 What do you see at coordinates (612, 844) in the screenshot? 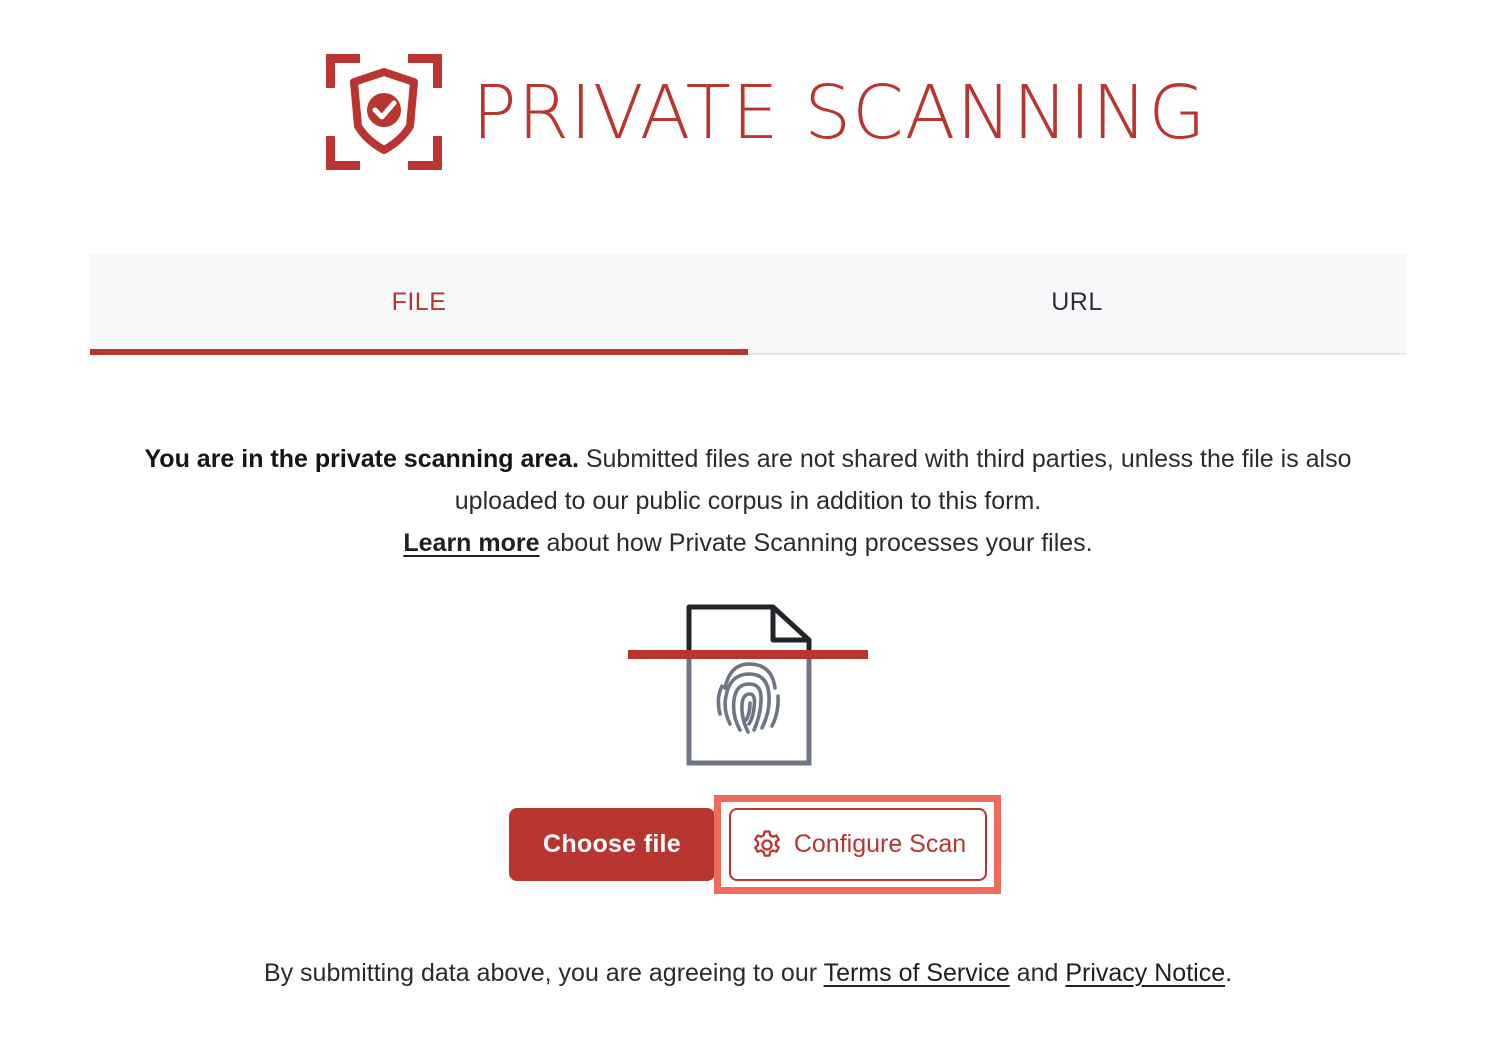
I see `choose-file-button: Choose file` at bounding box center [612, 844].